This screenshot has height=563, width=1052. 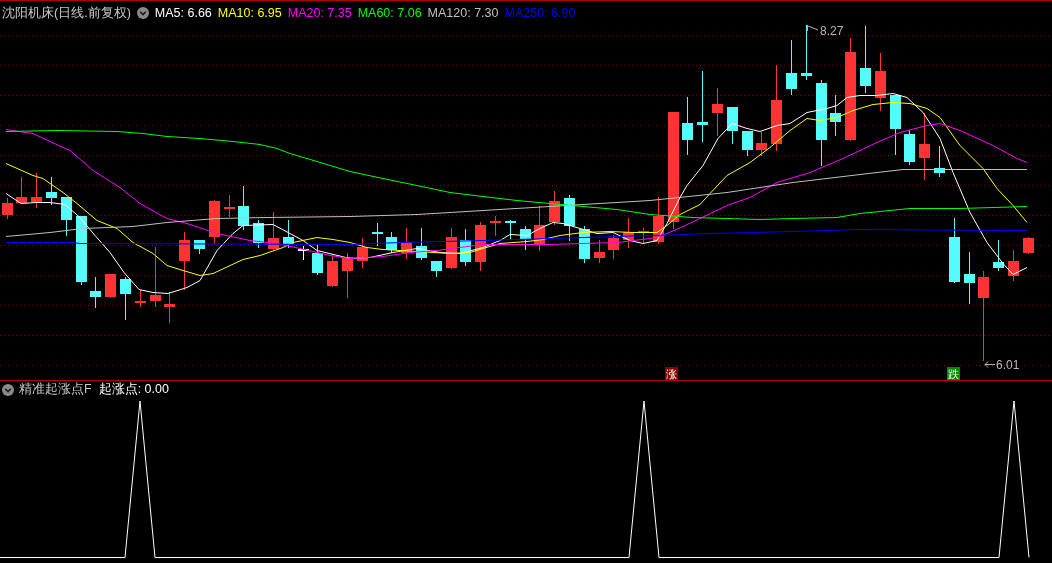 What do you see at coordinates (133, 389) in the screenshot?
I see `indicator-reading: 起涨点: 0.00` at bounding box center [133, 389].